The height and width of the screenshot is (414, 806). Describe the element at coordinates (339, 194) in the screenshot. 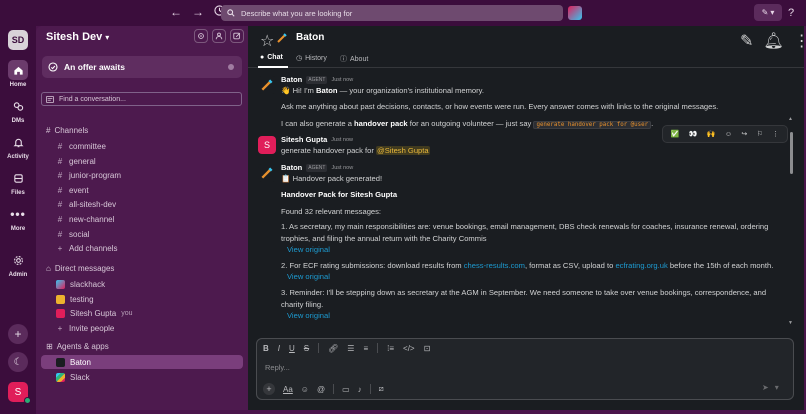

I see `message-heading: Handover Pack for Sitesh Gupta` at that location.